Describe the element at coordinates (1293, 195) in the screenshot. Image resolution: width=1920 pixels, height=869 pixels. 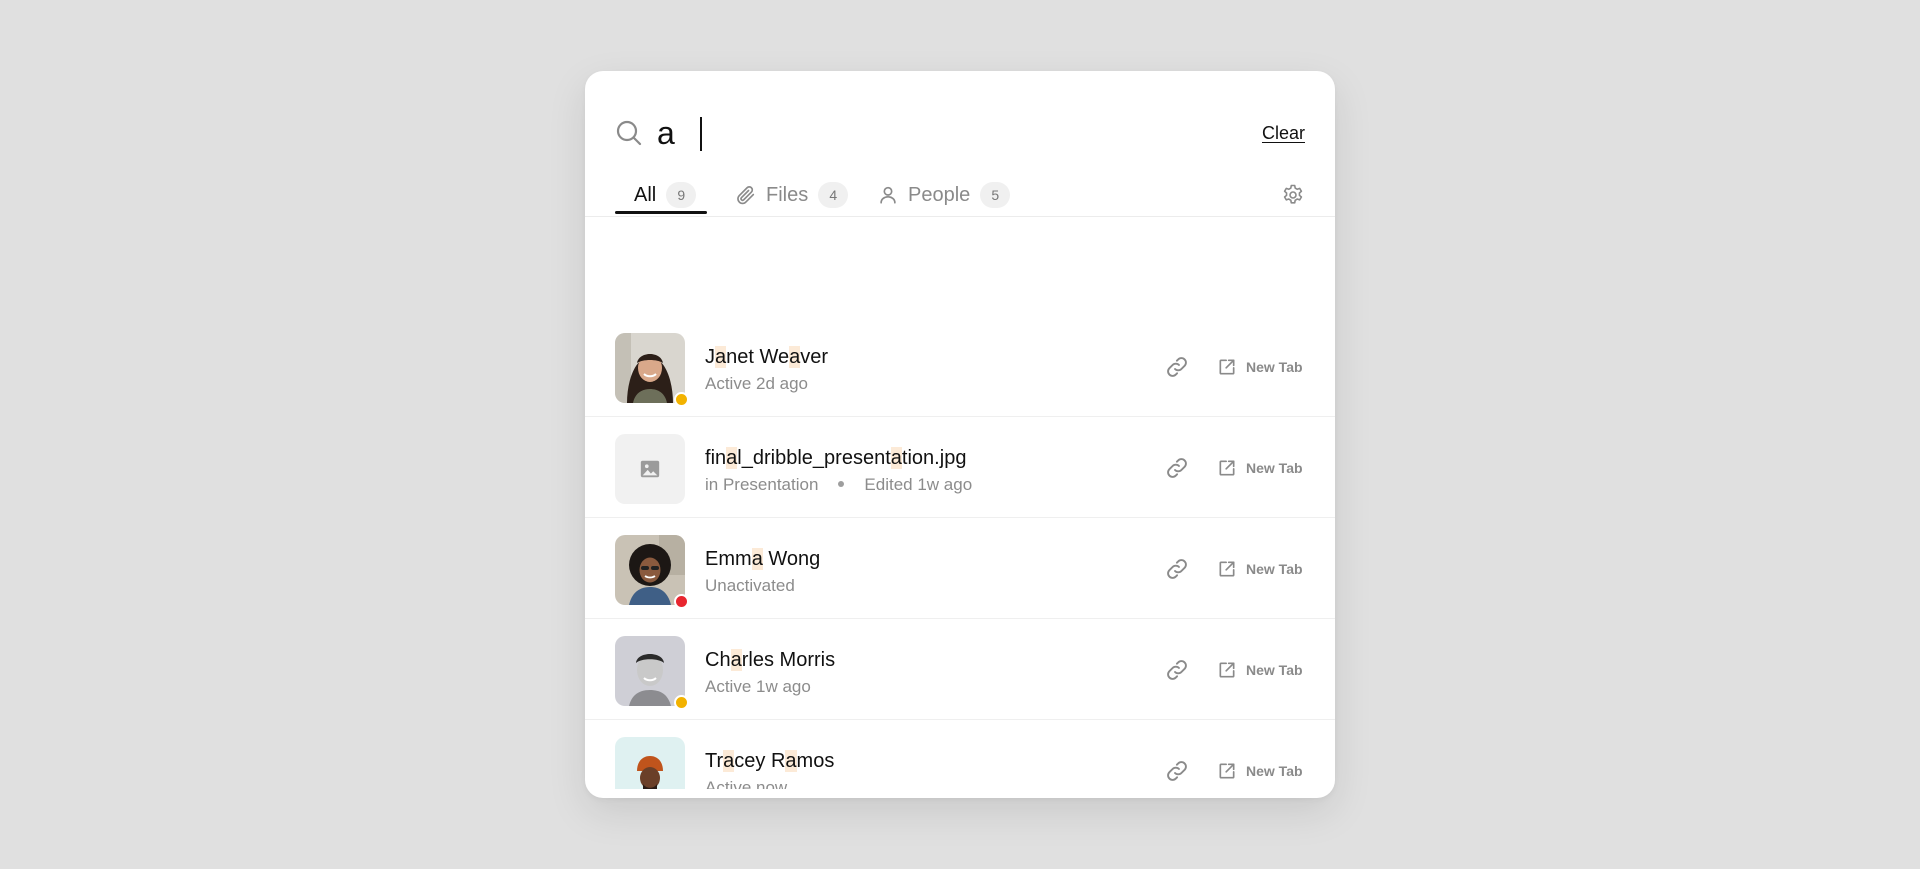
I see `gear-icon` at that location.